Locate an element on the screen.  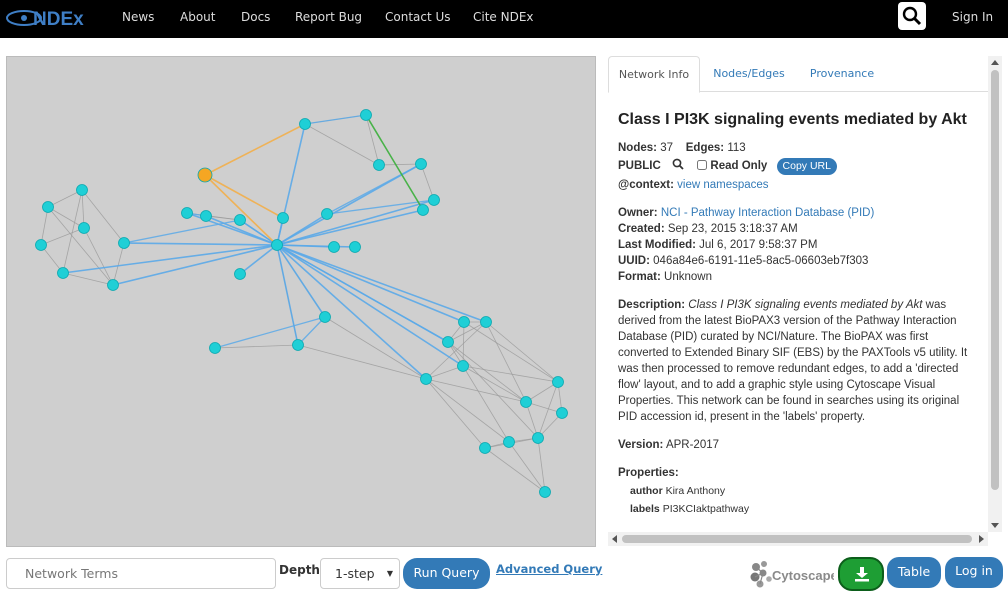
depth-select: 1-step ▼ is located at coordinates (360, 573).